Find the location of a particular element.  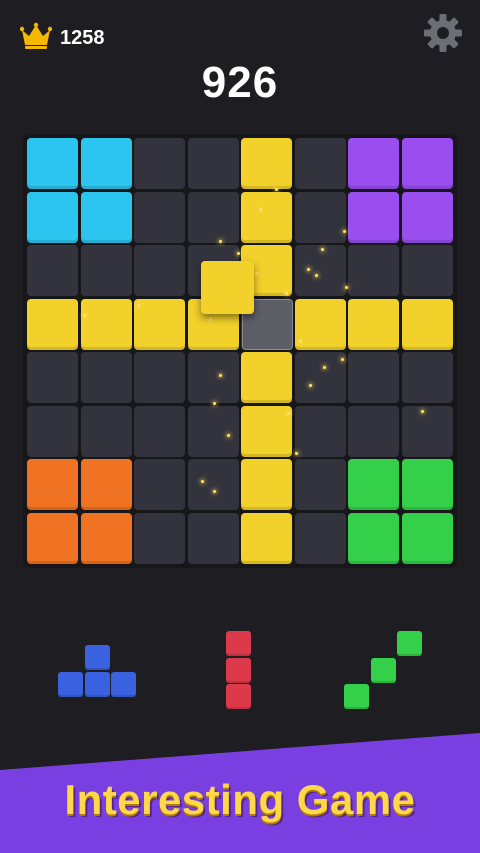

dragged-block is located at coordinates (227, 287).